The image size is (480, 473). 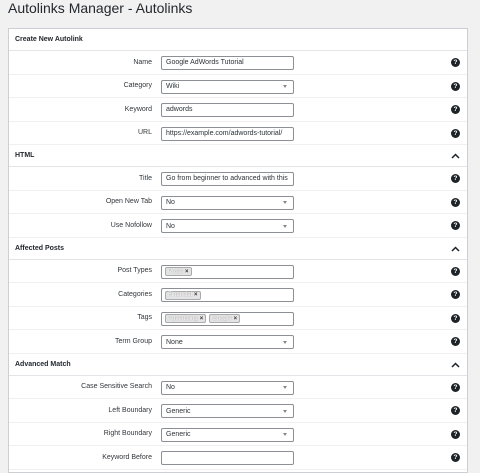 I want to click on form-row-open-new-tab: Open New Tab No?, so click(x=238, y=202).